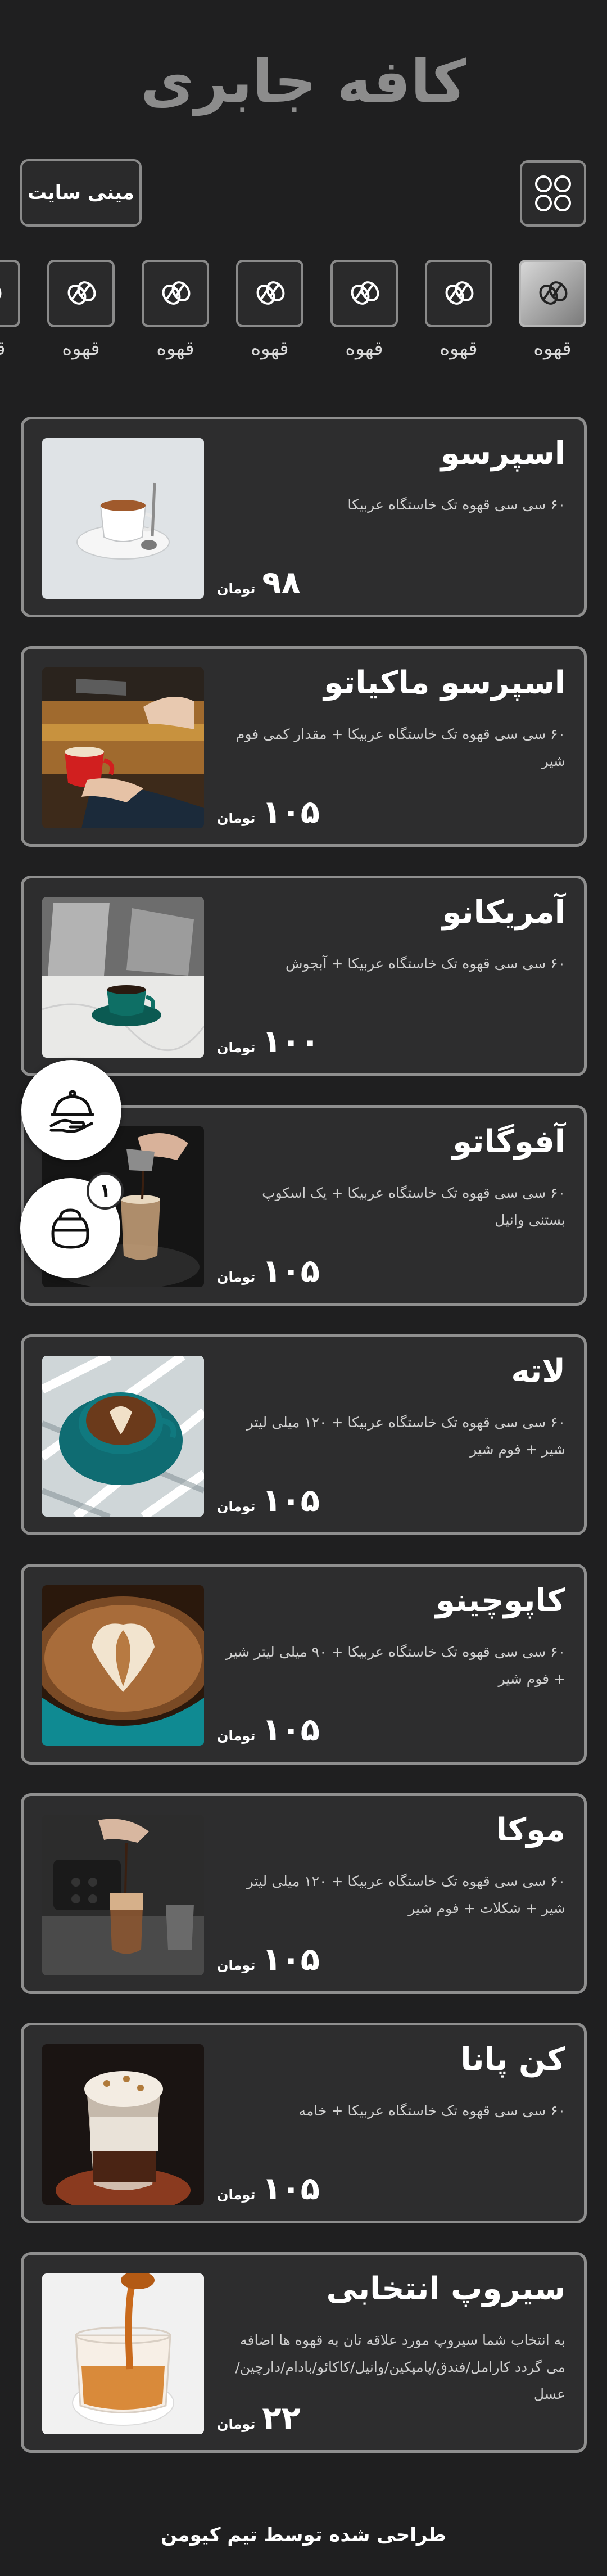  Describe the element at coordinates (291, 1041) in the screenshot. I see `price-amount: ۱۰۰` at that location.